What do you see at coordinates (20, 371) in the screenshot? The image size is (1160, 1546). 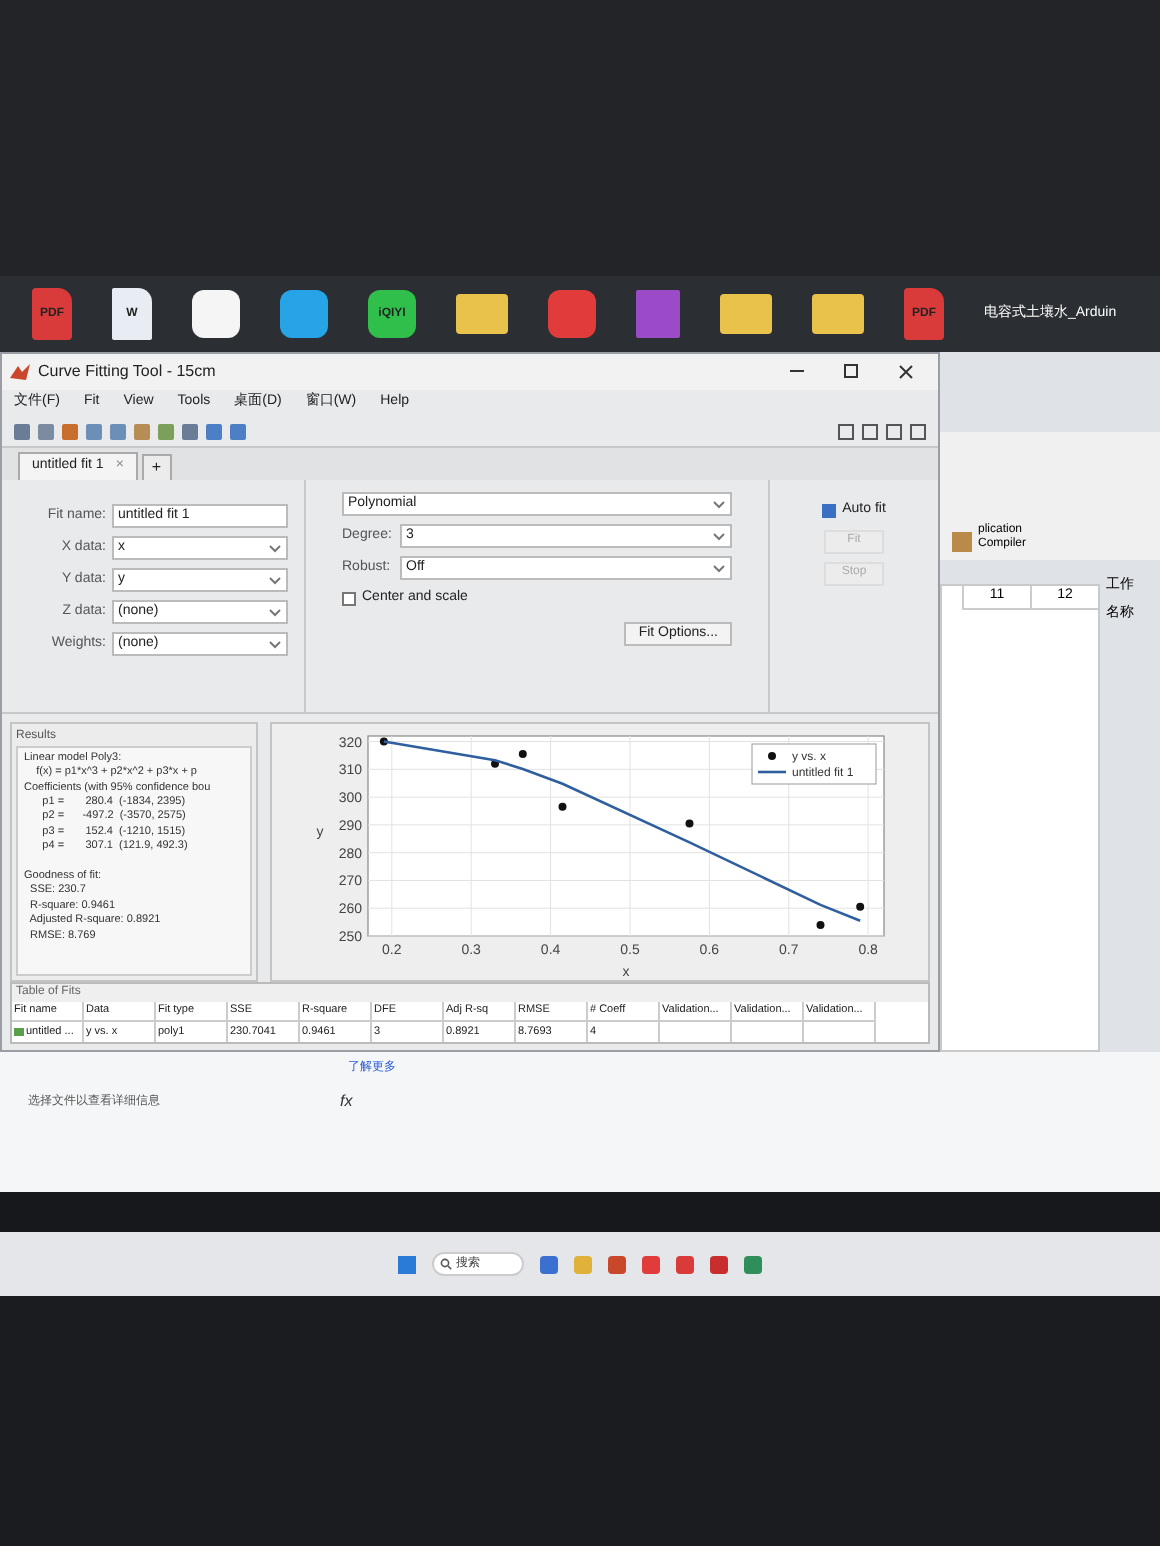 I see `app-logo-icon` at bounding box center [20, 371].